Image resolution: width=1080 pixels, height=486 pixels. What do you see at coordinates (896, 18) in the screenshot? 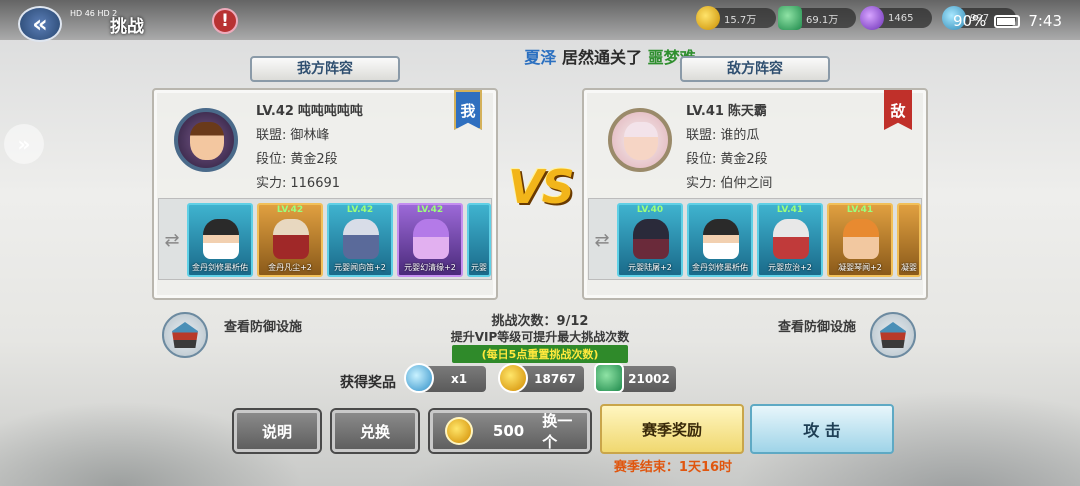
I see `purple-currency: 1465` at bounding box center [896, 18].